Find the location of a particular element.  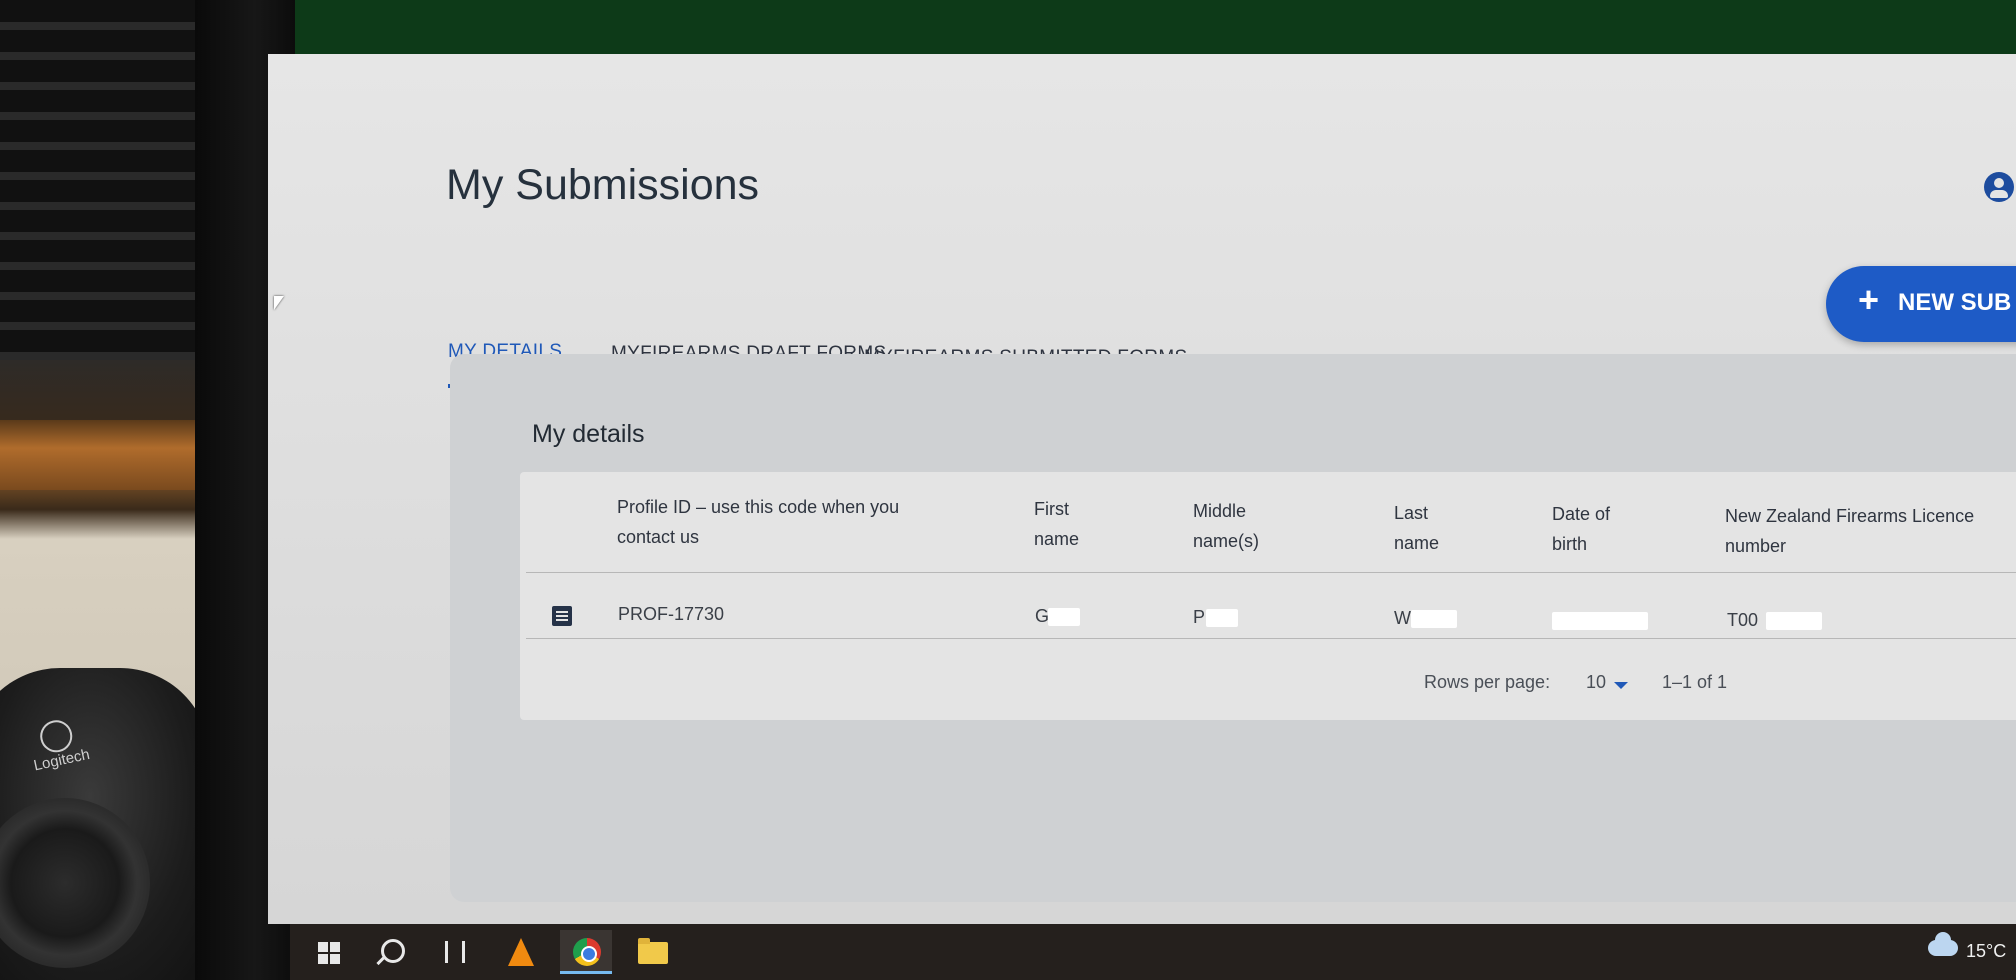

chrome-button is located at coordinates (586, 952).